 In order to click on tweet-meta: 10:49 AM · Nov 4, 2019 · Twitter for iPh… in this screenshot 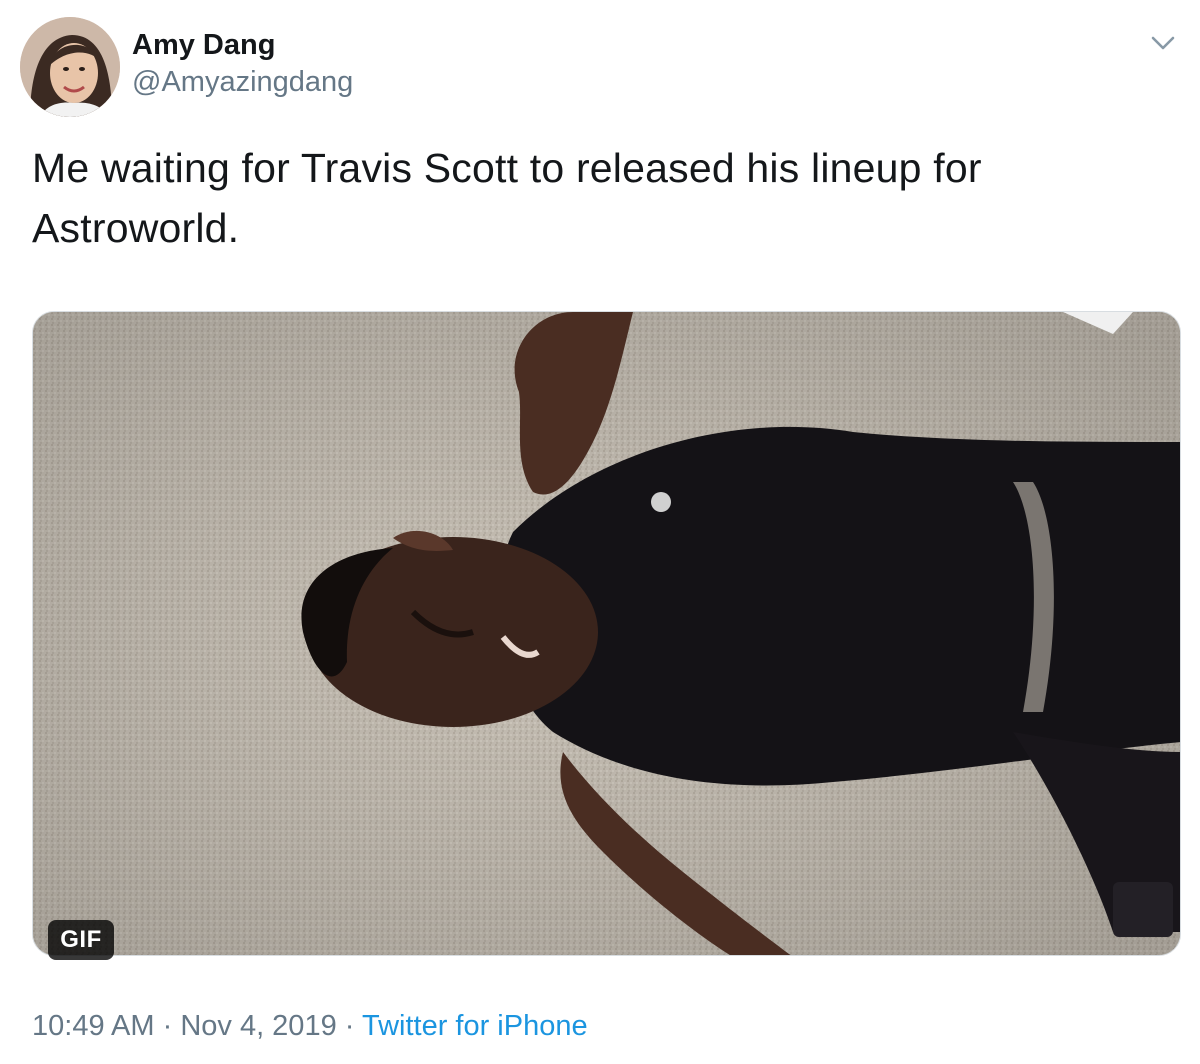, I will do `click(310, 1026)`.